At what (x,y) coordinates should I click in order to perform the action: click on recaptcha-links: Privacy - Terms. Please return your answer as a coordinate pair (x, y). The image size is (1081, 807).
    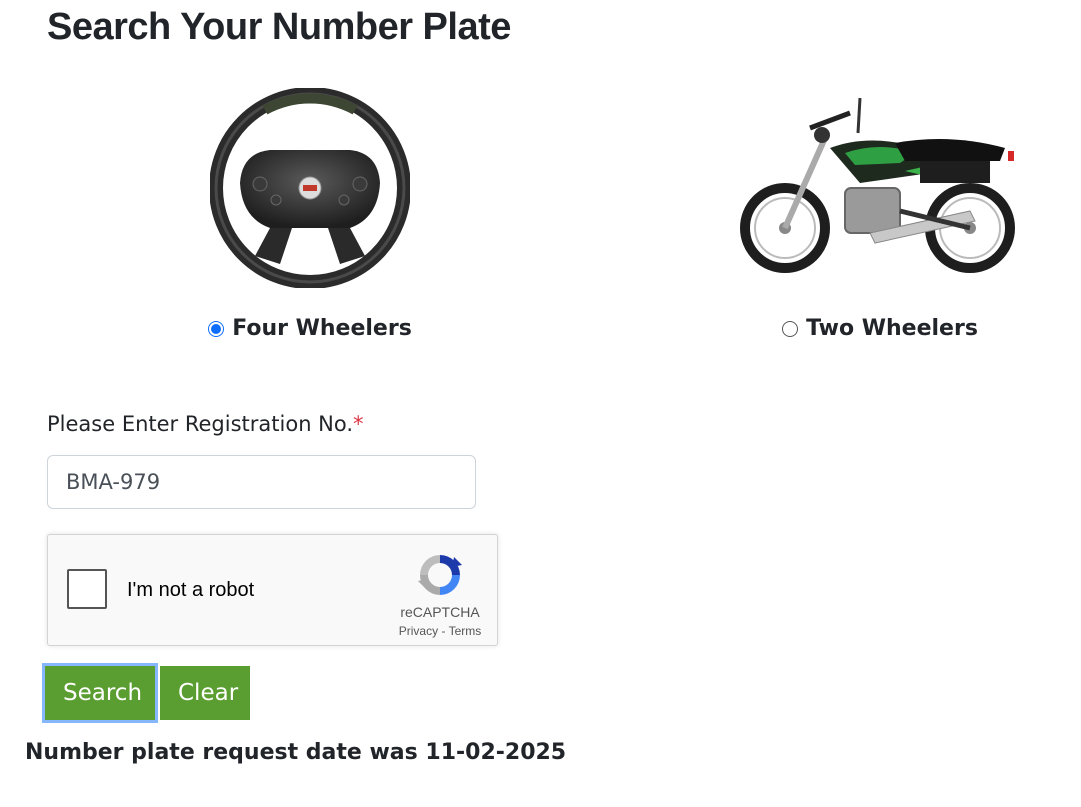
    Looking at the image, I should click on (440, 631).